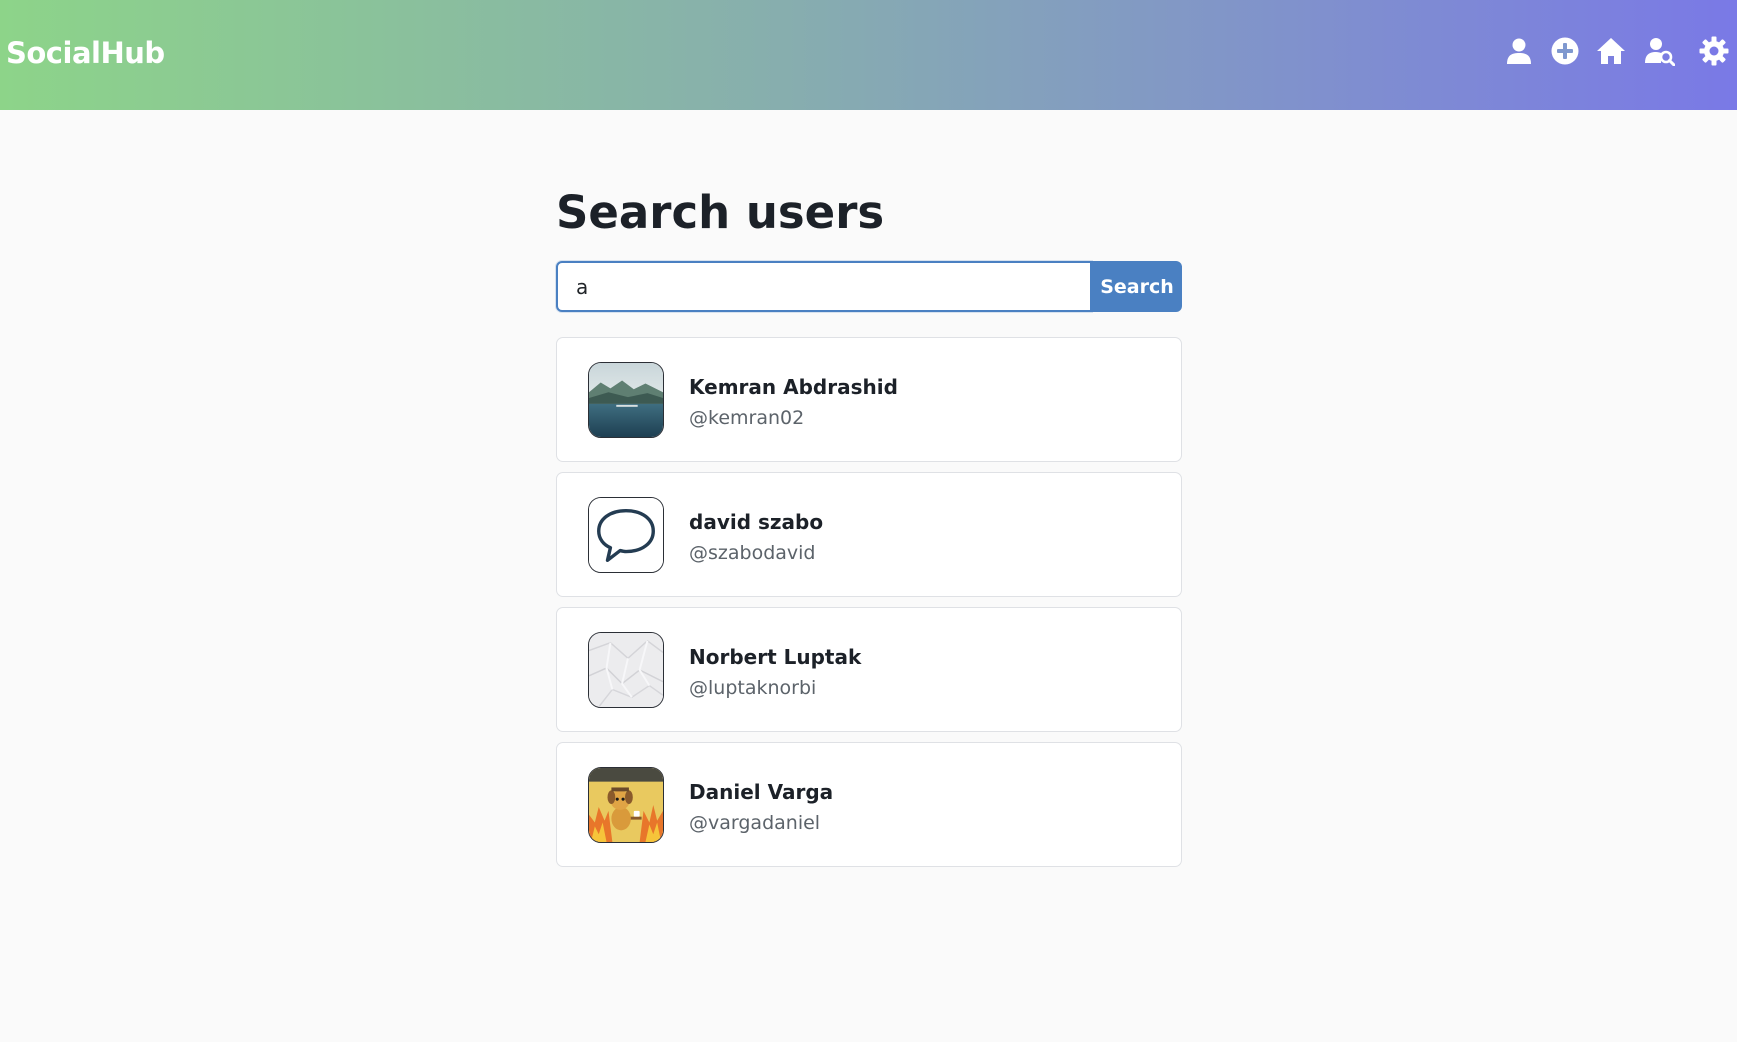 The image size is (1737, 1042). Describe the element at coordinates (869, 534) in the screenshot. I see `user-result-card: david szabo @szabodavid` at that location.